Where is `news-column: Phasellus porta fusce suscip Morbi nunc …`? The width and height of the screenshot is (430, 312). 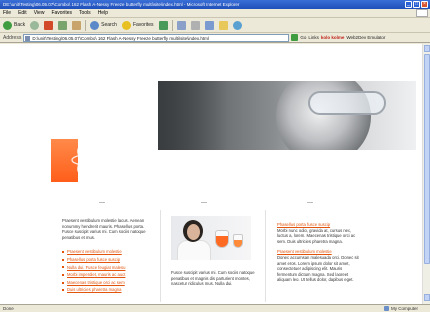 news-column: Phasellus porta fusce suscip Morbi nunc … is located at coordinates (320, 255).